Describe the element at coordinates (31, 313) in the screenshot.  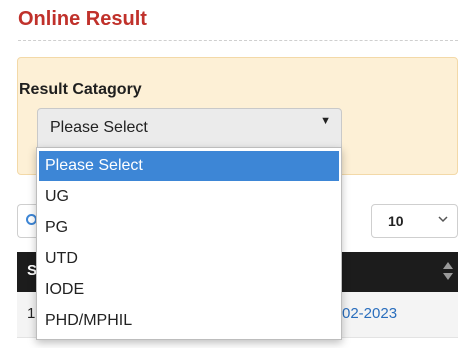
I see `row-number: 1` at that location.